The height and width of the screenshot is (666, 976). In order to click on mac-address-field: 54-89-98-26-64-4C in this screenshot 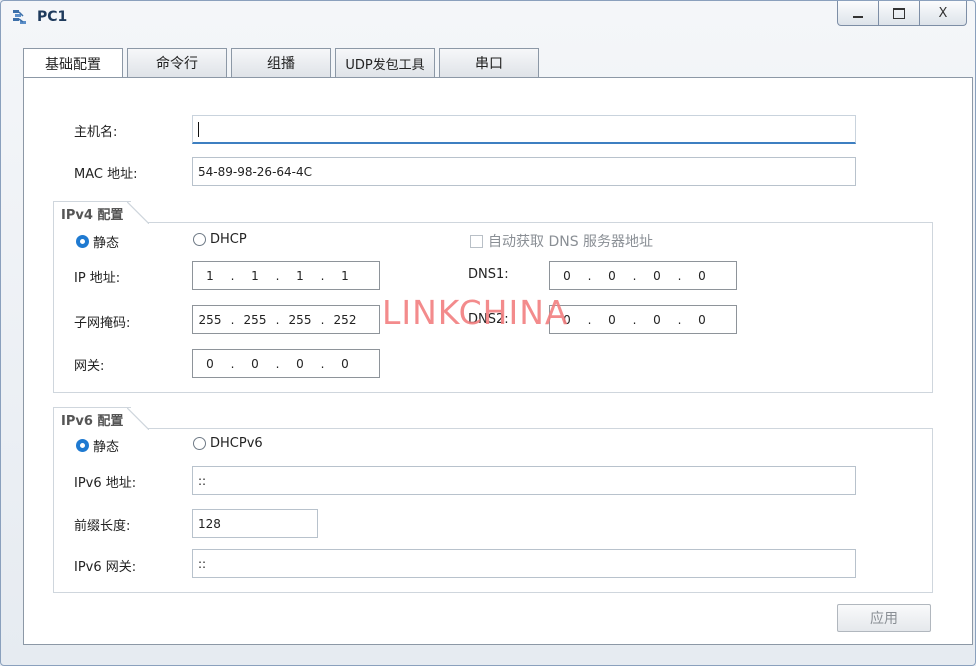, I will do `click(524, 171)`.